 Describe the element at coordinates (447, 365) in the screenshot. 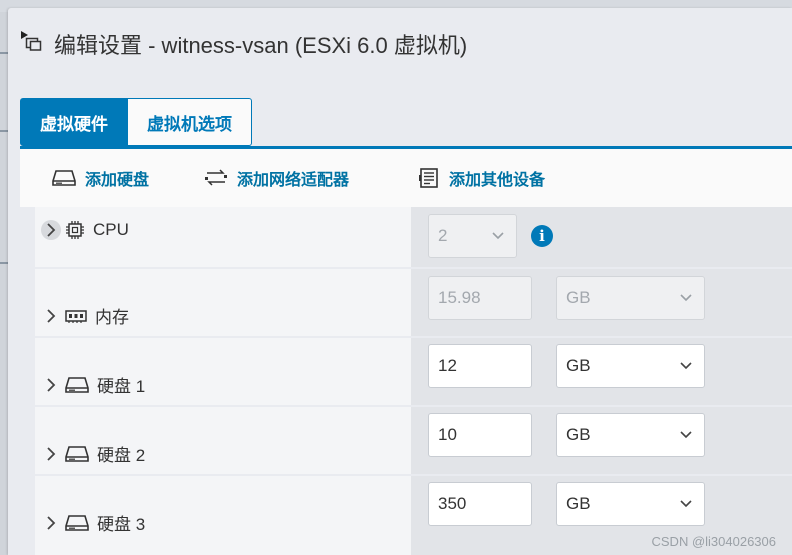

I see `hard-disk-1-size-value: 12` at that location.